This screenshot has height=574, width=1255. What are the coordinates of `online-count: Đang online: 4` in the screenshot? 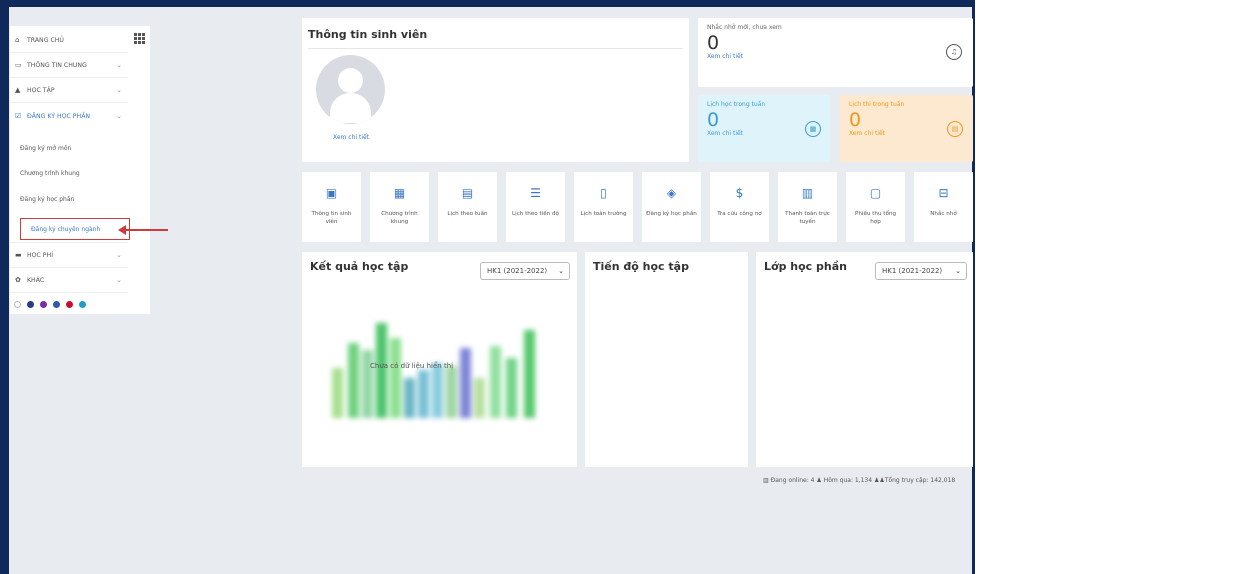 It's located at (792, 480).